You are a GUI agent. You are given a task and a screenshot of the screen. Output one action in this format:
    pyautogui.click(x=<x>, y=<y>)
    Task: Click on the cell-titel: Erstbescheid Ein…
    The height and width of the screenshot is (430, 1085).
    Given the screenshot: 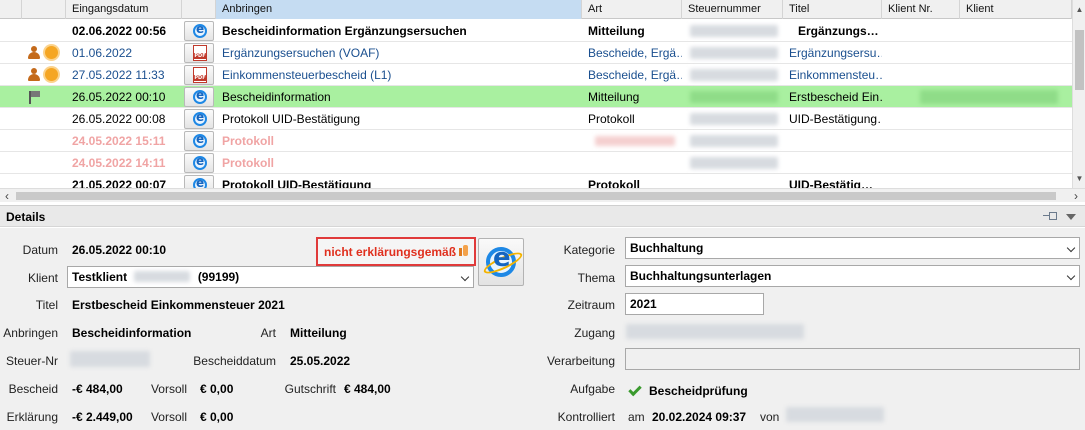 What is the action you would take?
    pyautogui.click(x=835, y=97)
    